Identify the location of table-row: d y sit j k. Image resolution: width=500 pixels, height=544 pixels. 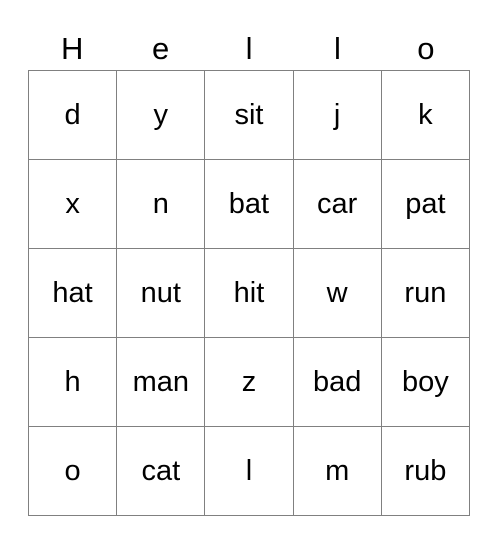
(249, 115).